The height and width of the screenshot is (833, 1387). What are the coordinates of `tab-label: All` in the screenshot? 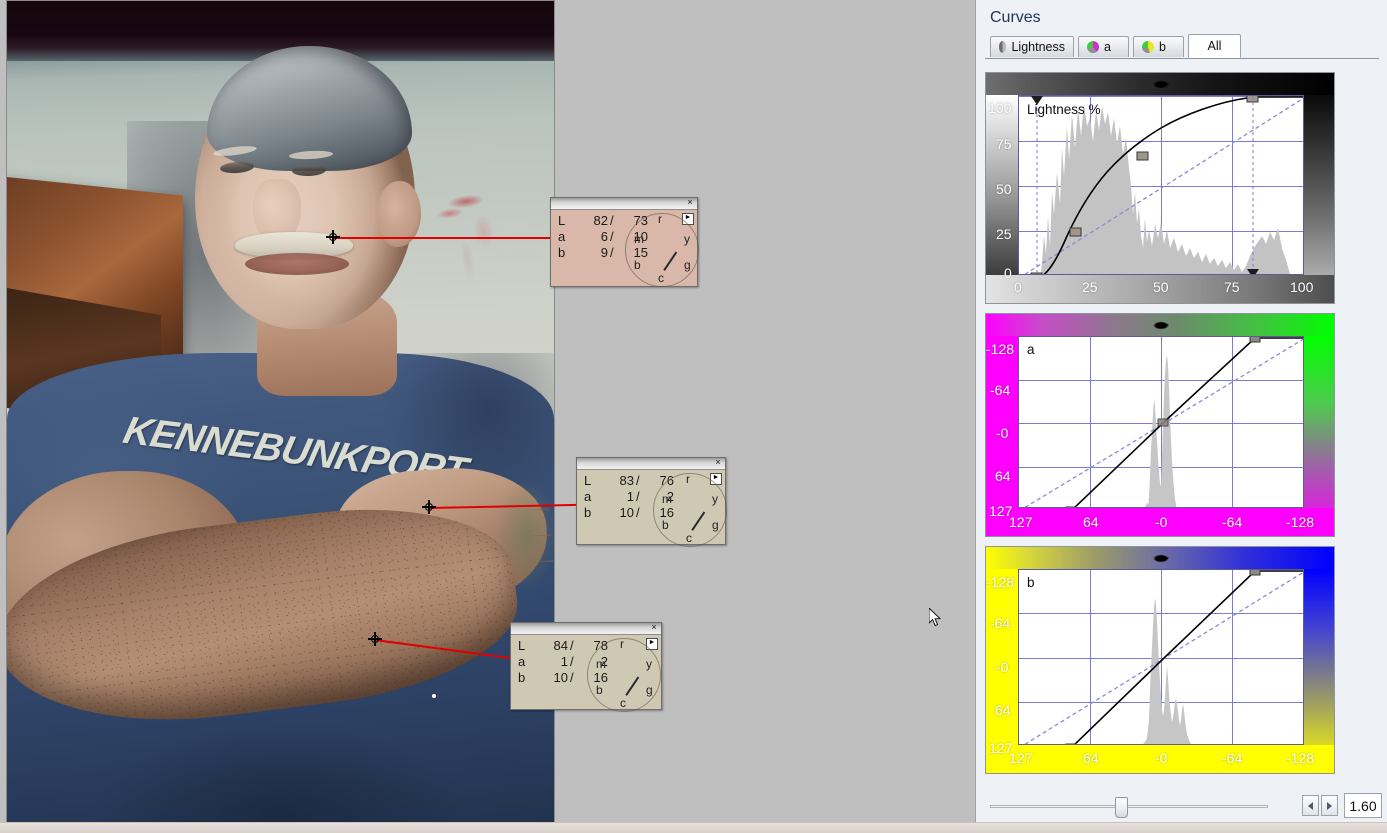 It's located at (1214, 46).